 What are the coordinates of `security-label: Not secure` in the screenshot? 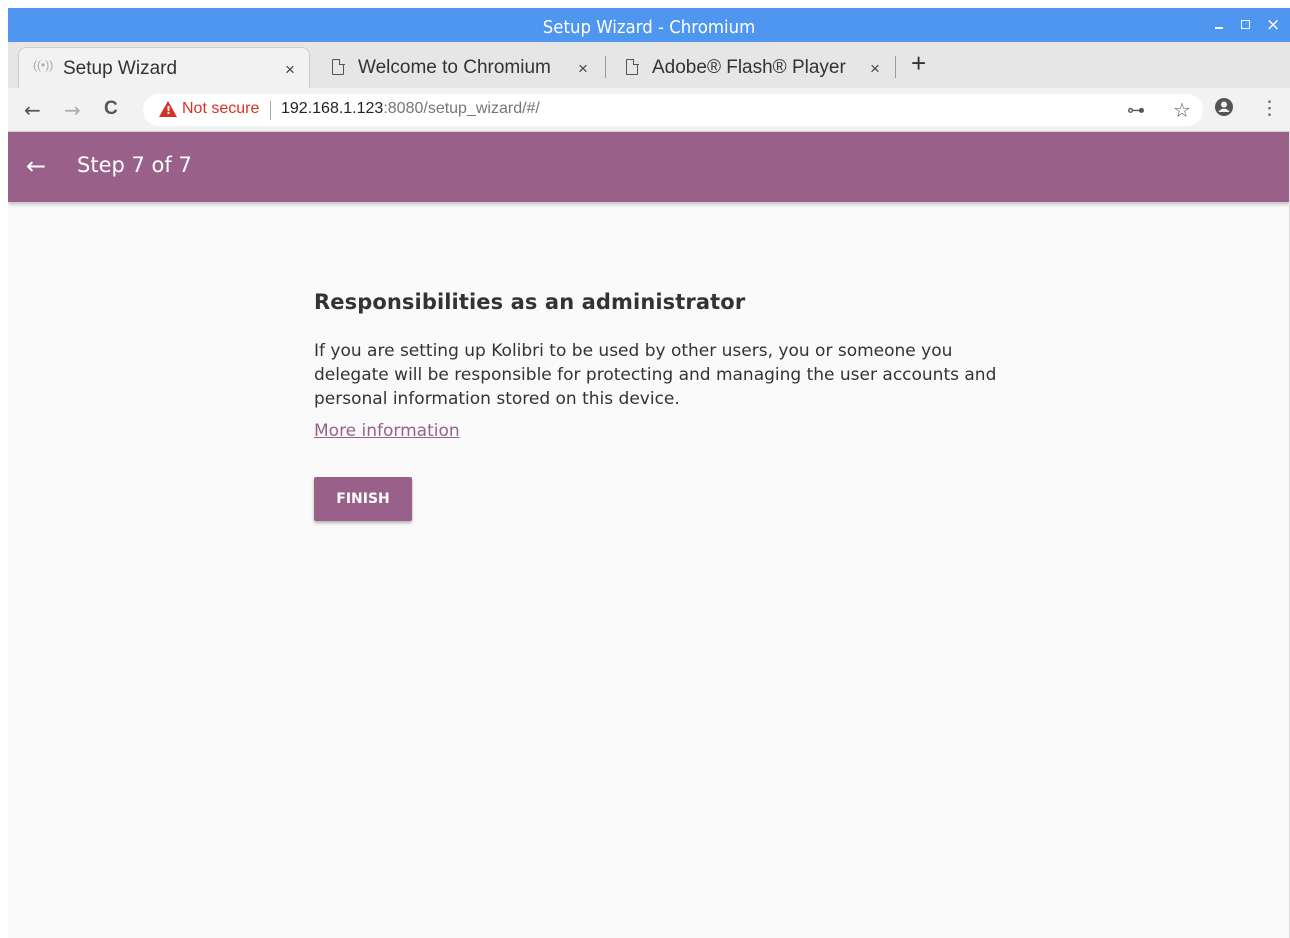 It's located at (220, 109).